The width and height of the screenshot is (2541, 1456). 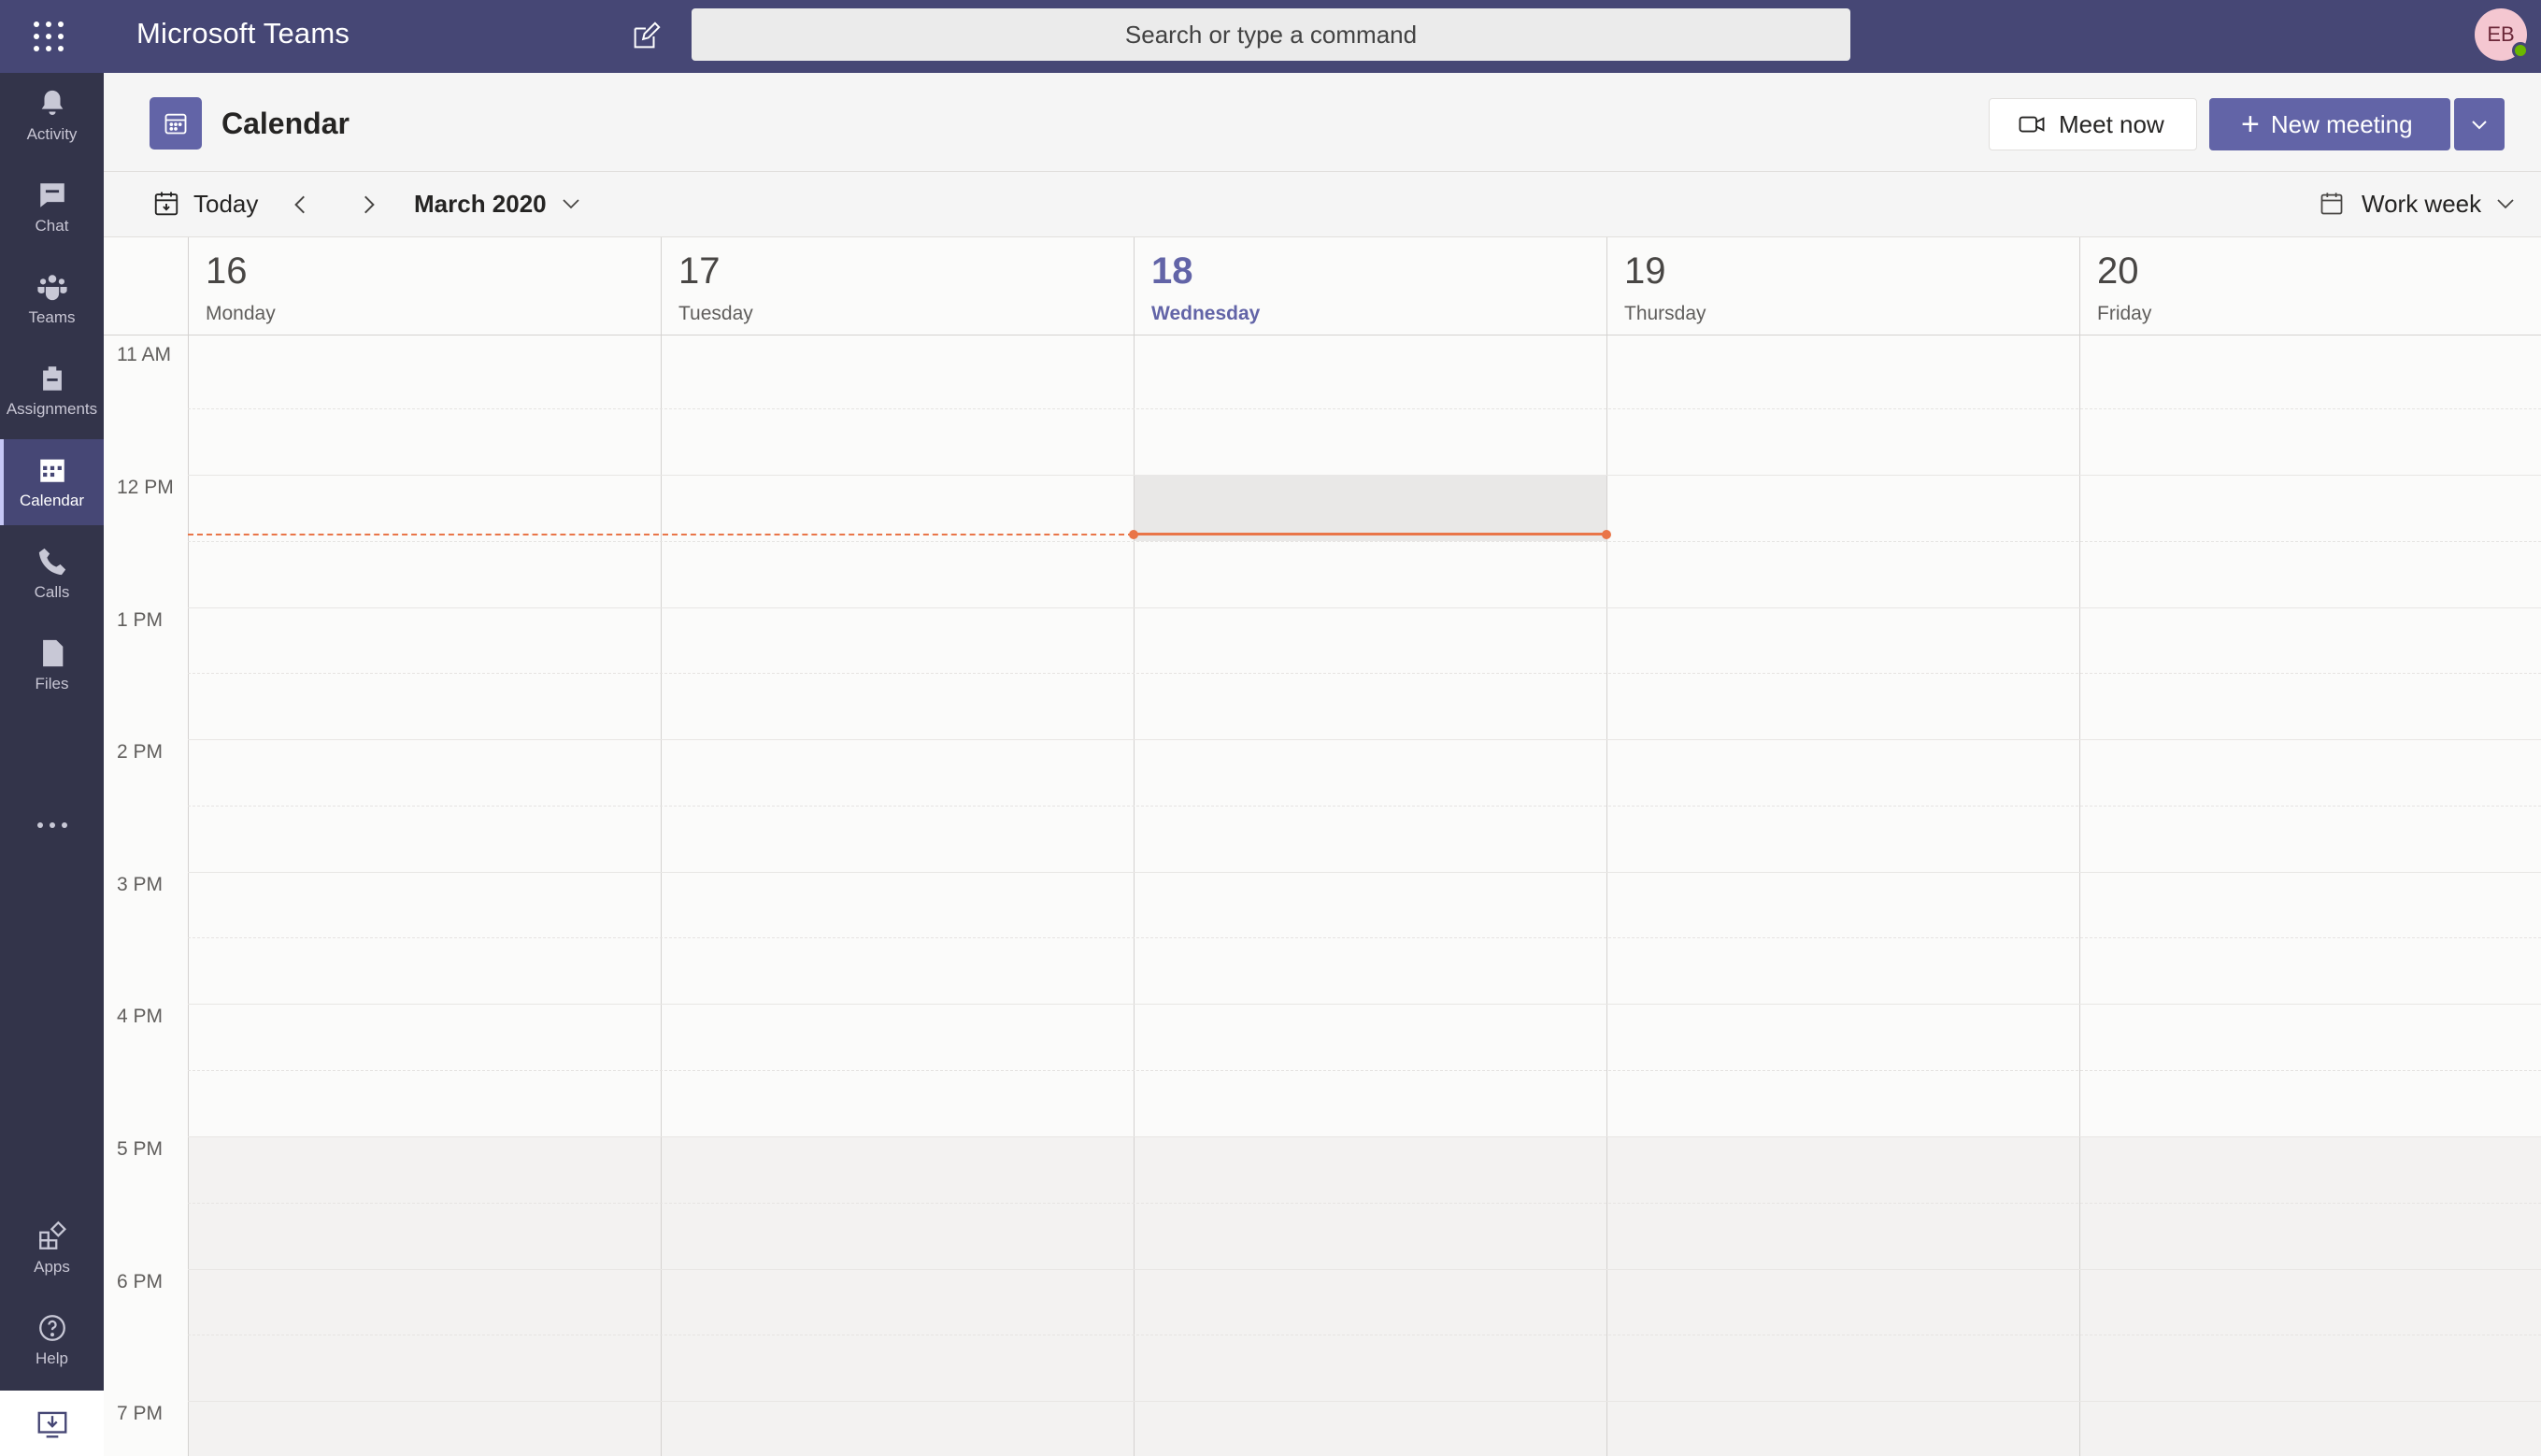 I want to click on presence-available-icon, so click(x=2520, y=50).